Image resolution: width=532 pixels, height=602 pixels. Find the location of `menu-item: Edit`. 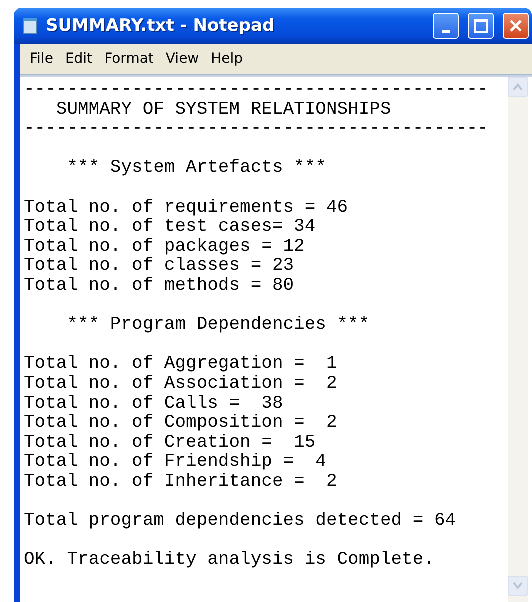

menu-item: Edit is located at coordinates (79, 59).